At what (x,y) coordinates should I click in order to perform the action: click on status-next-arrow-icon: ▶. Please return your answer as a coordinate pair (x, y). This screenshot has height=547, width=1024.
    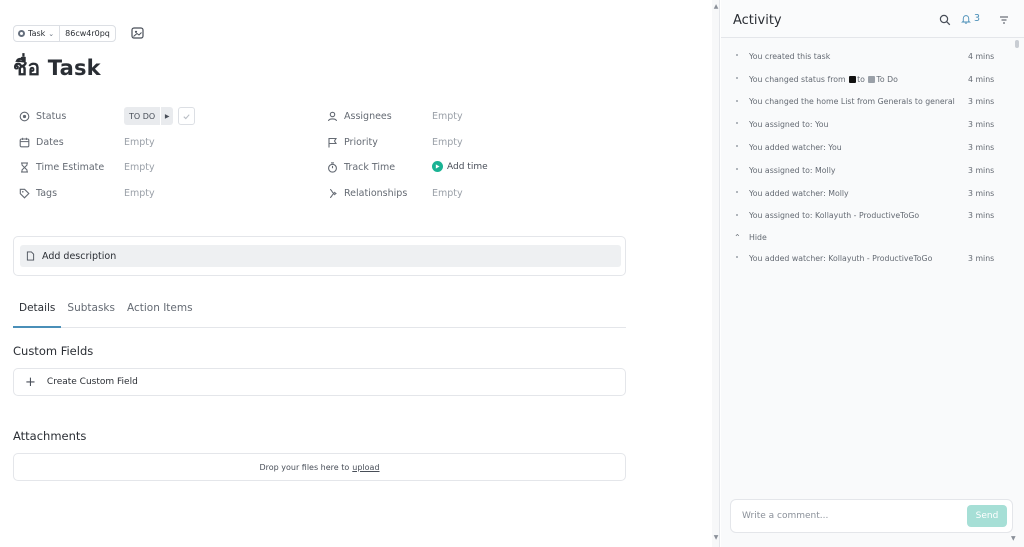
    Looking at the image, I should click on (167, 116).